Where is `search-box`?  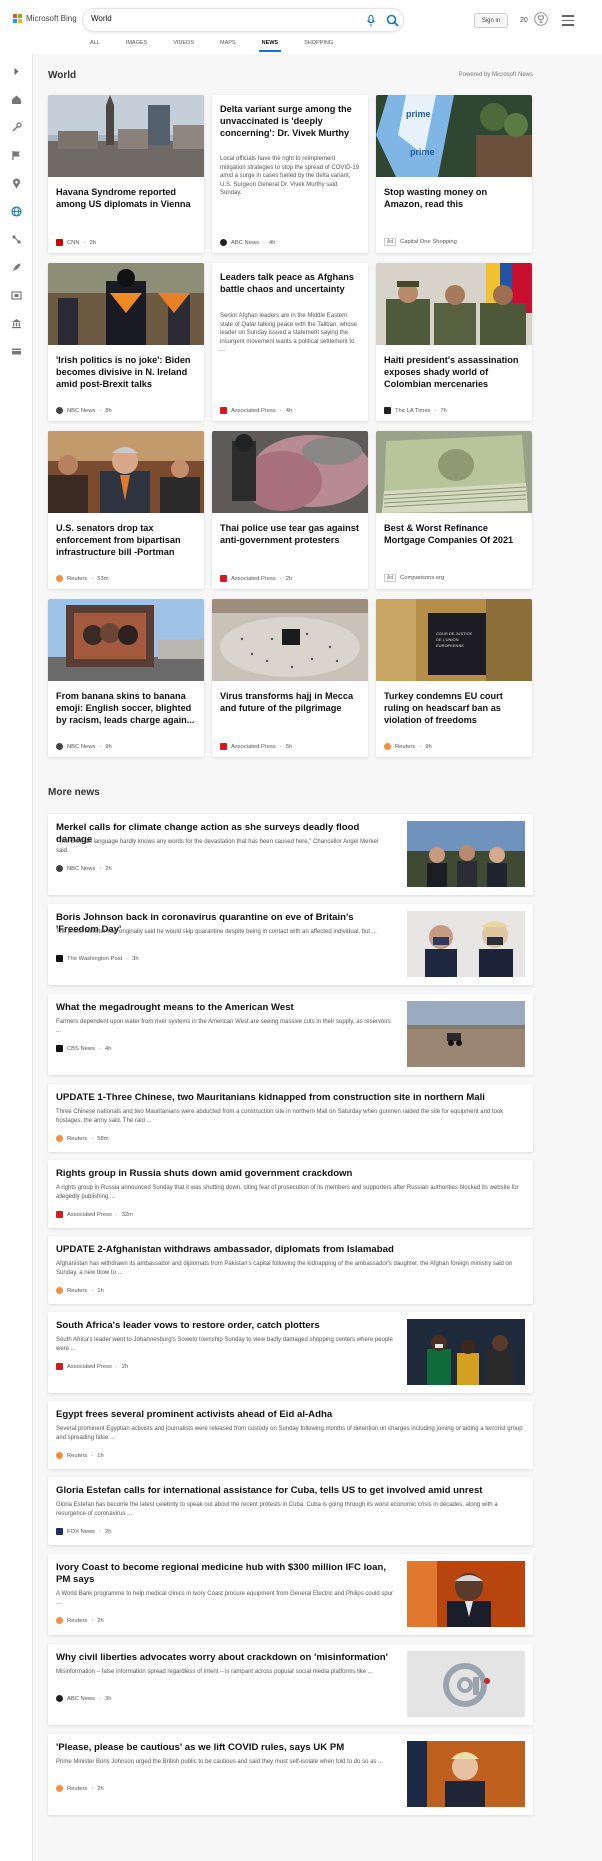 search-box is located at coordinates (243, 20).